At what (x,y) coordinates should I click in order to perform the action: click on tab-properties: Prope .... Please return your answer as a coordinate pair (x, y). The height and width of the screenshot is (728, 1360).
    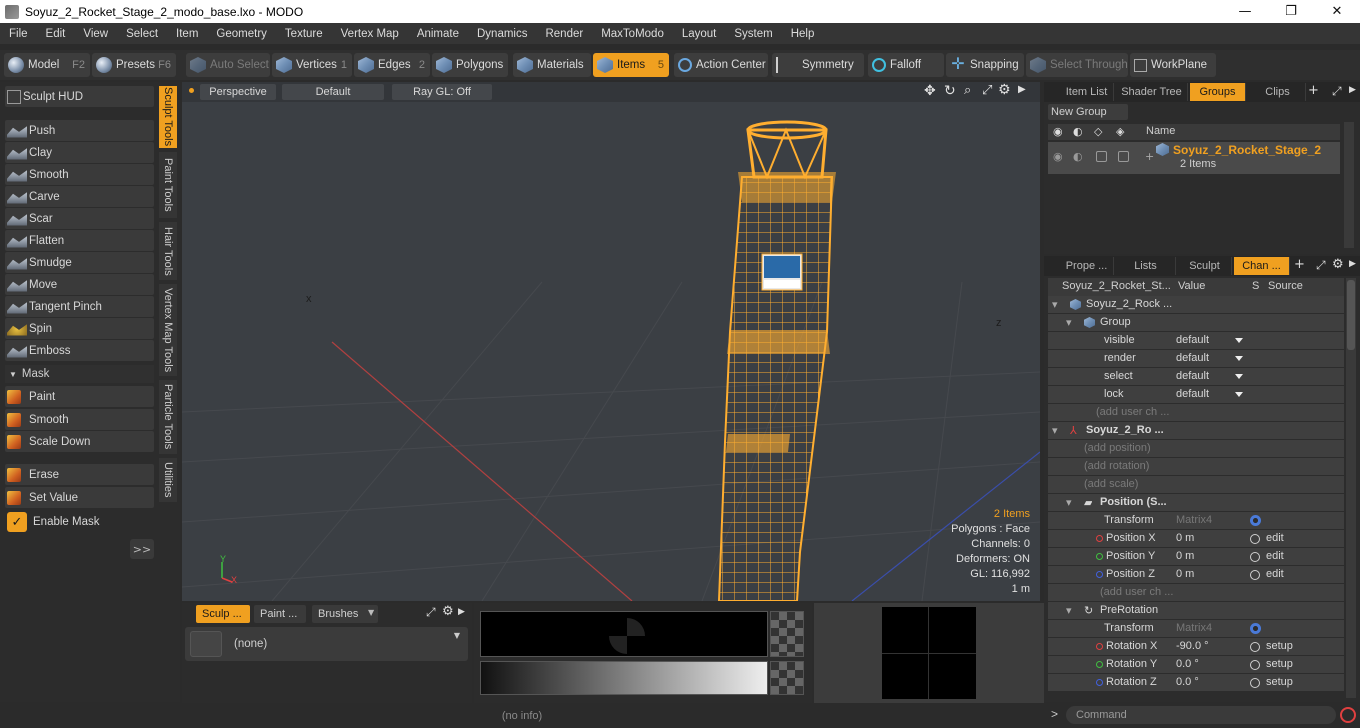
    Looking at the image, I should click on (1087, 266).